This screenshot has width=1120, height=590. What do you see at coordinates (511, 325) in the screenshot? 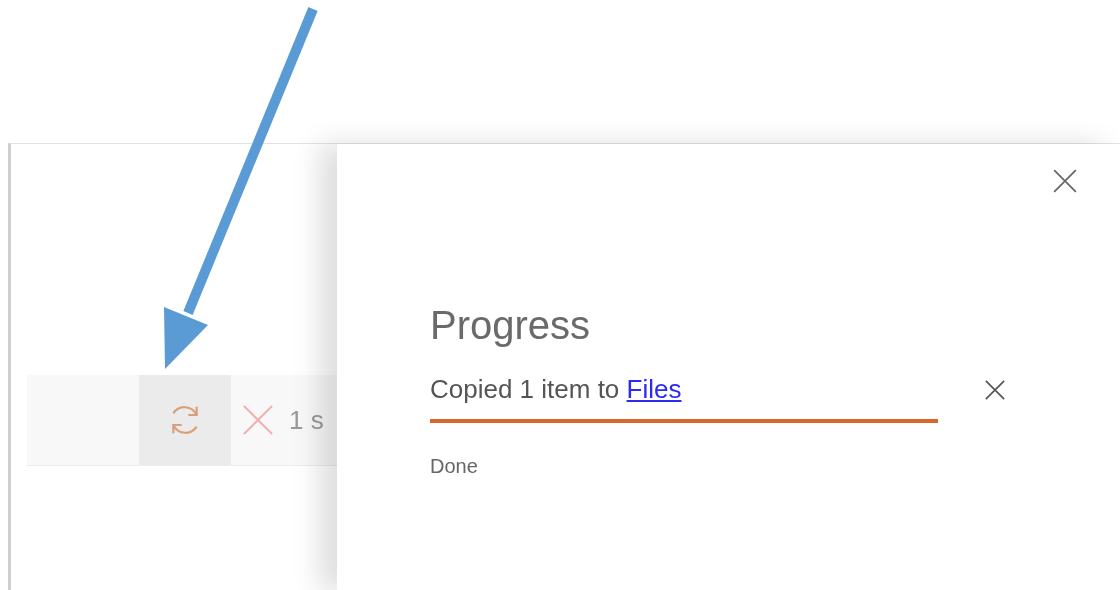
I see `panel-title: Progress` at bounding box center [511, 325].